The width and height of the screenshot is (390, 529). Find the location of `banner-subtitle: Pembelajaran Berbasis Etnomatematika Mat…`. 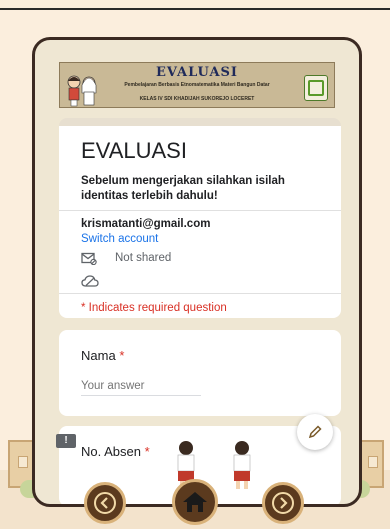

banner-subtitle: Pembelajaran Berbasis Etnomatematika Mat… is located at coordinates (197, 85).